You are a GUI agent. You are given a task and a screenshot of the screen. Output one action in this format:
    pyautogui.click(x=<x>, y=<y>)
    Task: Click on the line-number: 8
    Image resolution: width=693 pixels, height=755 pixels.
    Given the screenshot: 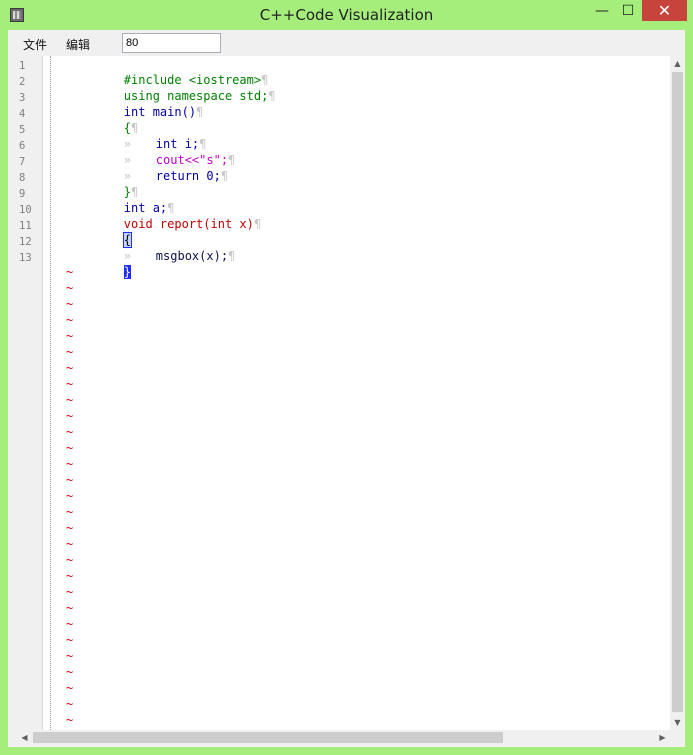 What is the action you would take?
    pyautogui.click(x=22, y=178)
    